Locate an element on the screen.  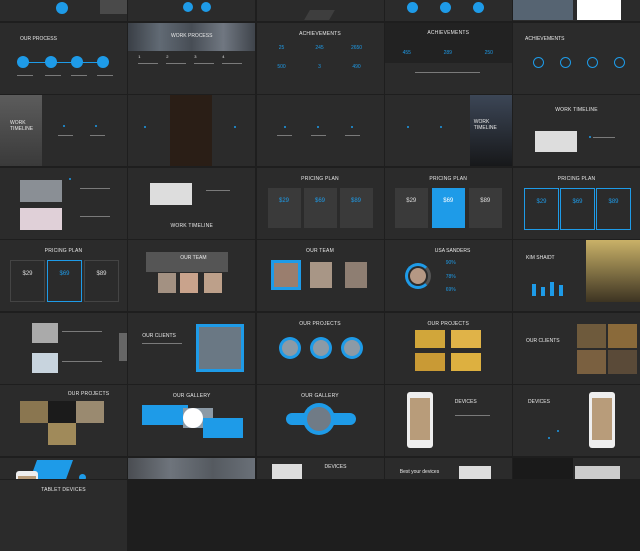
slide-timeline-dots is located at coordinates (320, 130).